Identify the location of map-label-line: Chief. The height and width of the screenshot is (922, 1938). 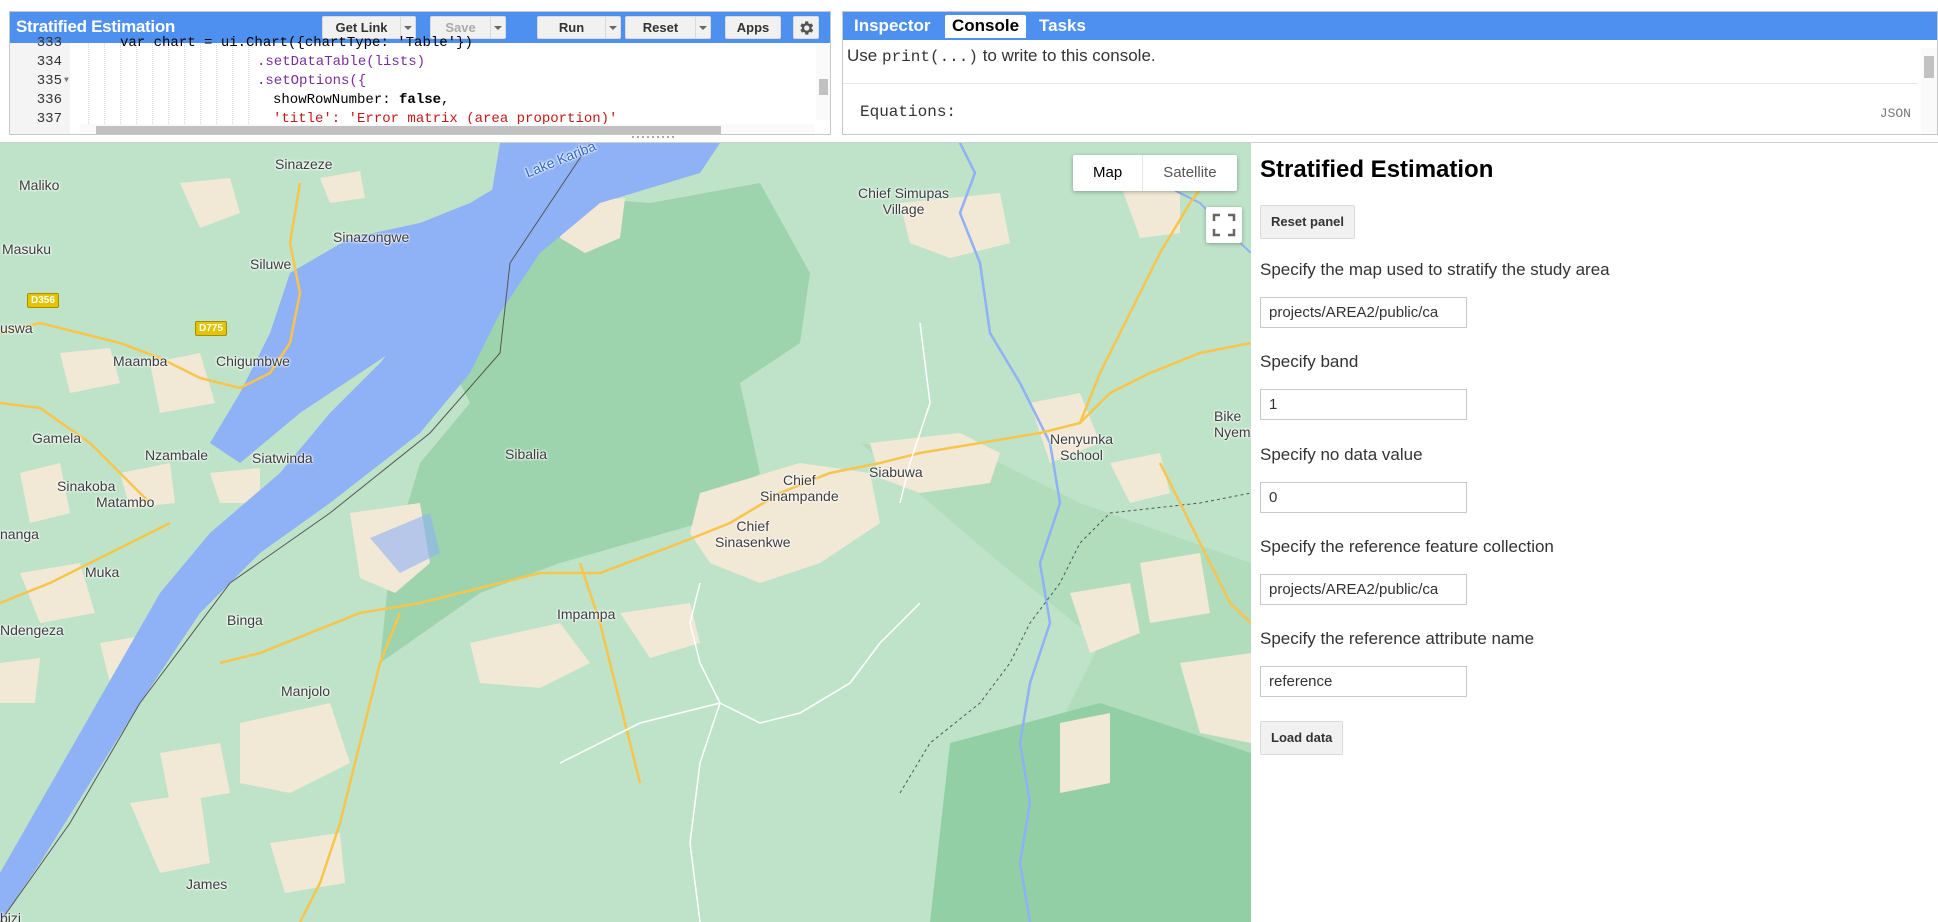
(799, 480).